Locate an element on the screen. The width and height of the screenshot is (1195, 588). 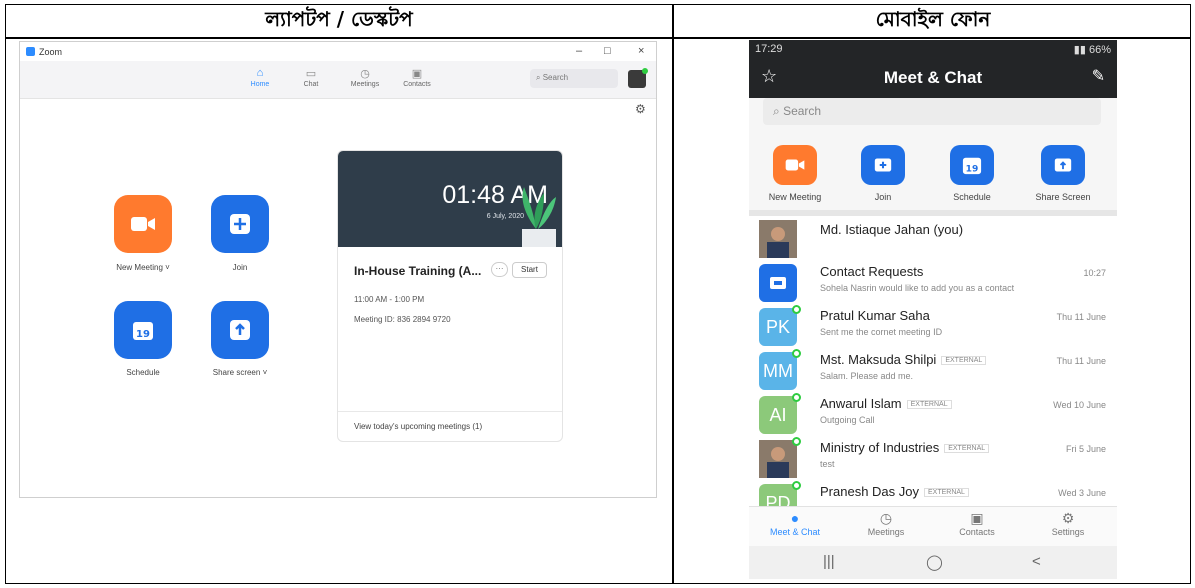
mobile-heading: মোবাইল ফোন is located at coordinates (933, 18).